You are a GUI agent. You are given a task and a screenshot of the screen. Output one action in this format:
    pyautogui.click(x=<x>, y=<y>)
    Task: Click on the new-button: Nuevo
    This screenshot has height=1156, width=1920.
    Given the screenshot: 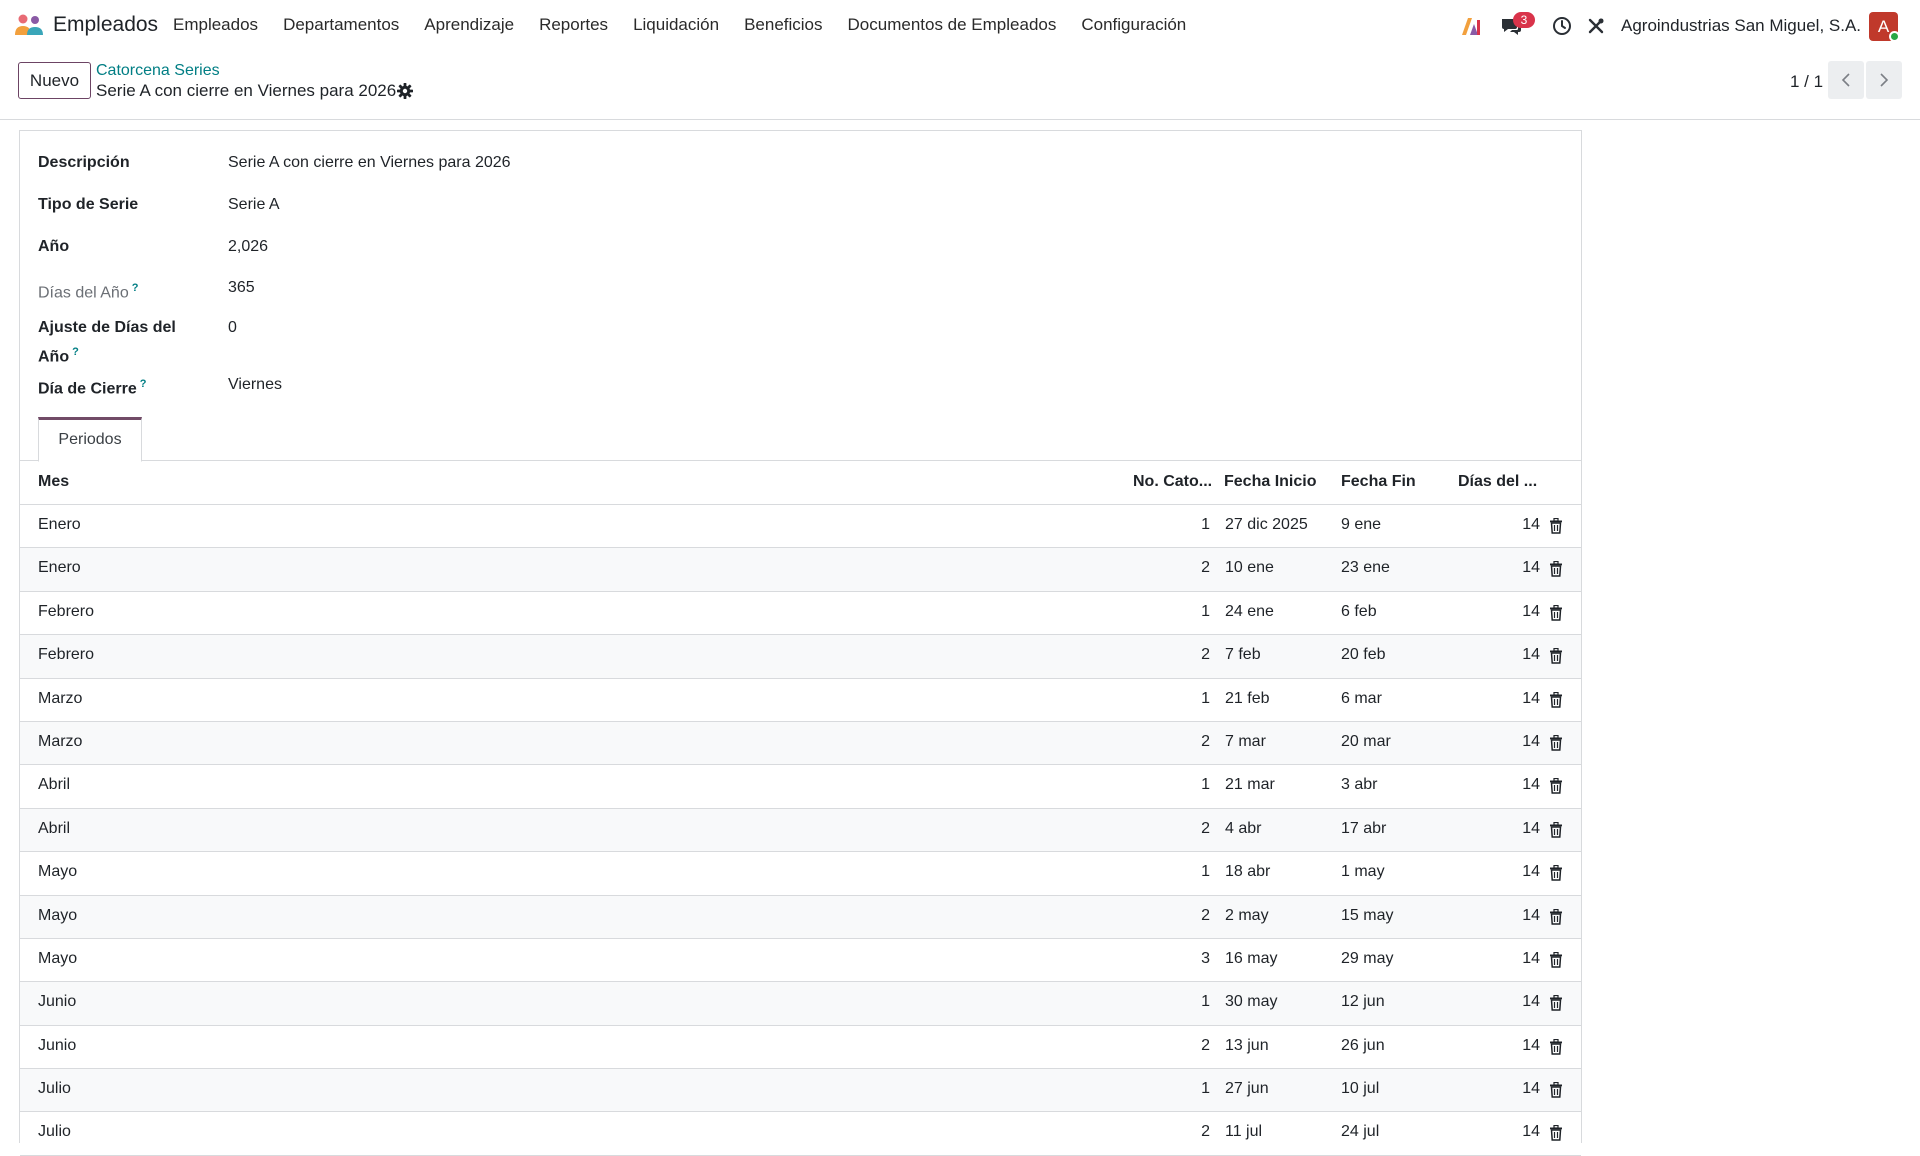 What is the action you would take?
    pyautogui.click(x=54, y=80)
    